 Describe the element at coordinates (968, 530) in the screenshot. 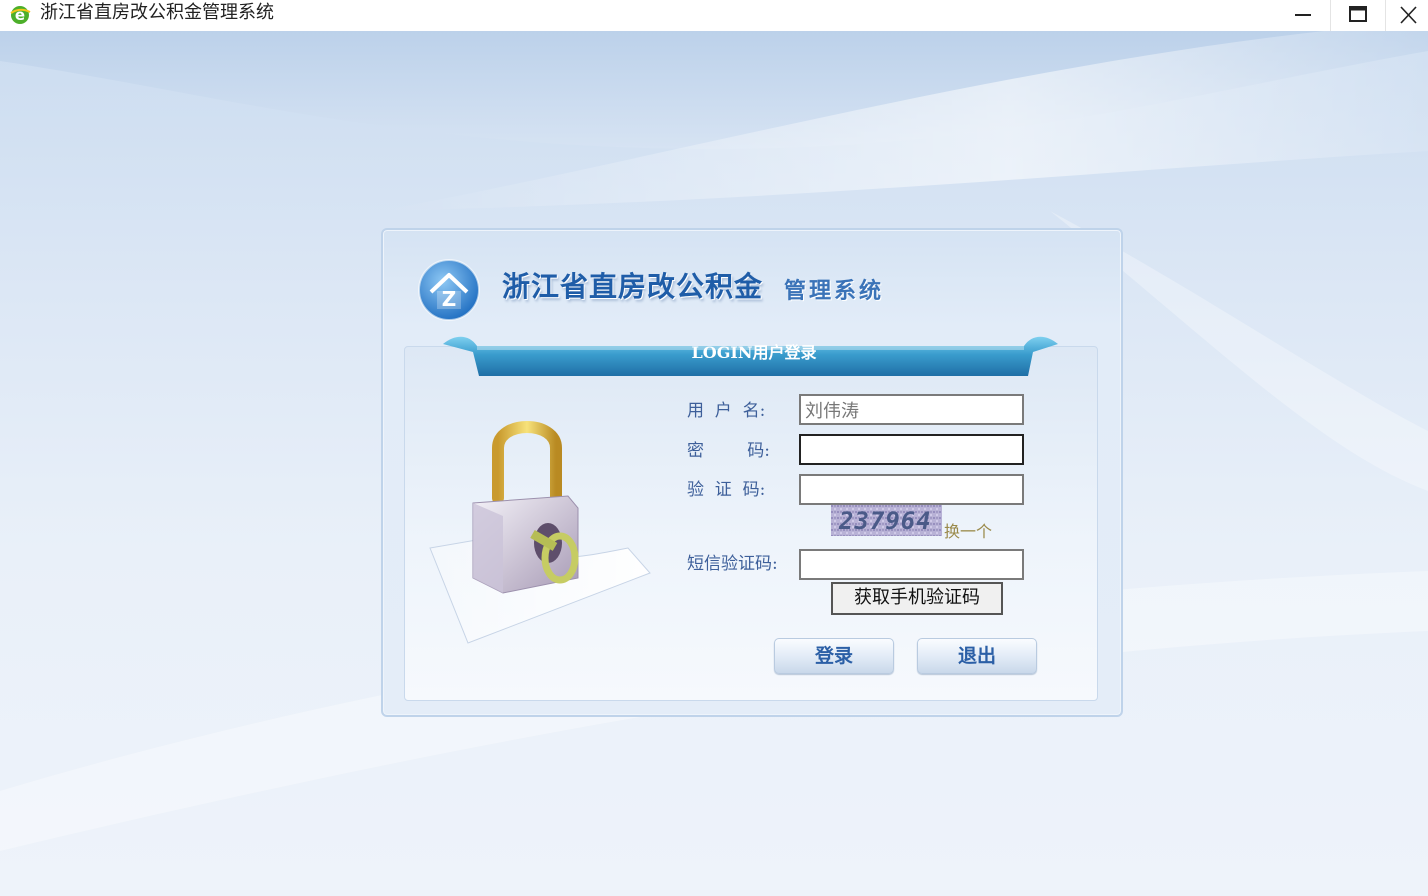

I see `captcha-refresh-link: 换一个` at that location.